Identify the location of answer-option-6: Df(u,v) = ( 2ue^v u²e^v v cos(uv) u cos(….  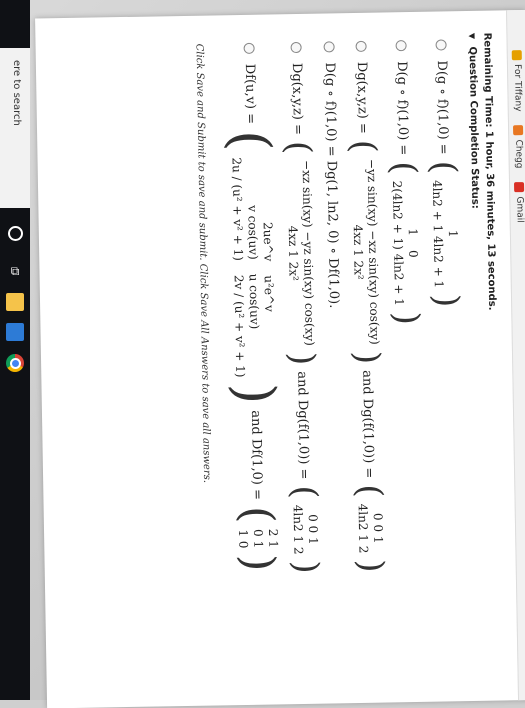
(253, 367).